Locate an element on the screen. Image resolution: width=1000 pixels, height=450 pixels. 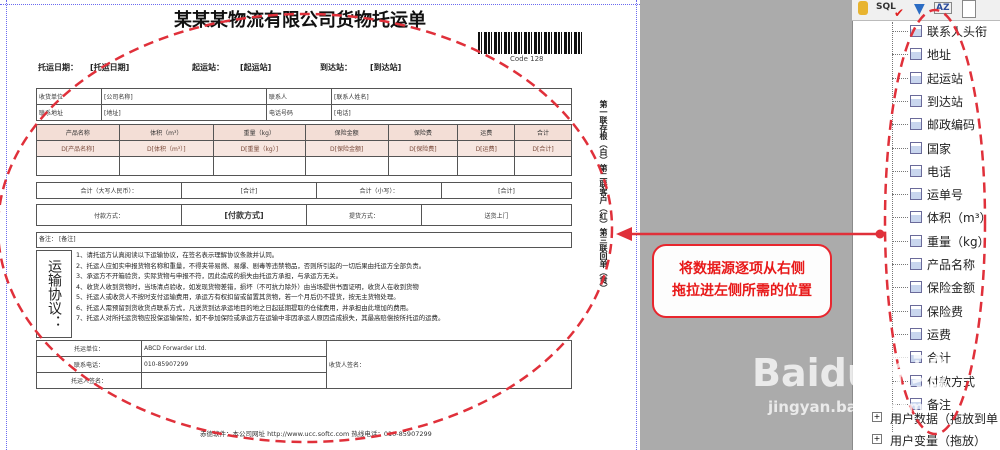
watermark-url: jingyan.baidu.com is located at coordinates (846, 407).